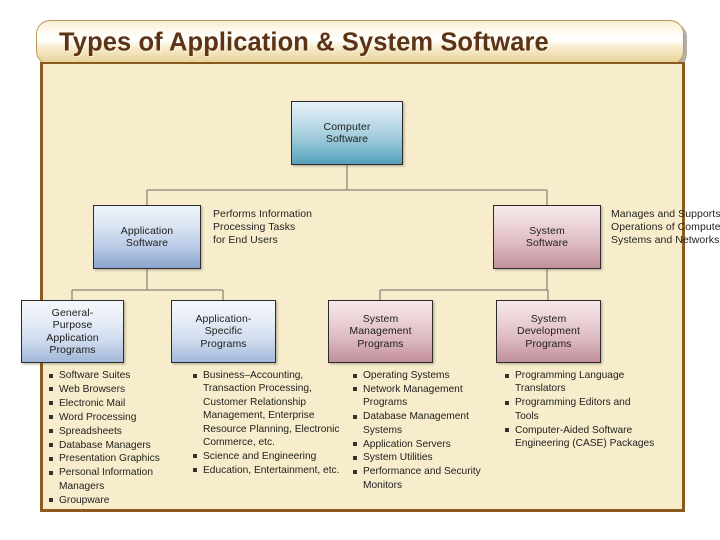 The image size is (720, 540). I want to click on node-computer-software-line1: Computer, so click(347, 126).